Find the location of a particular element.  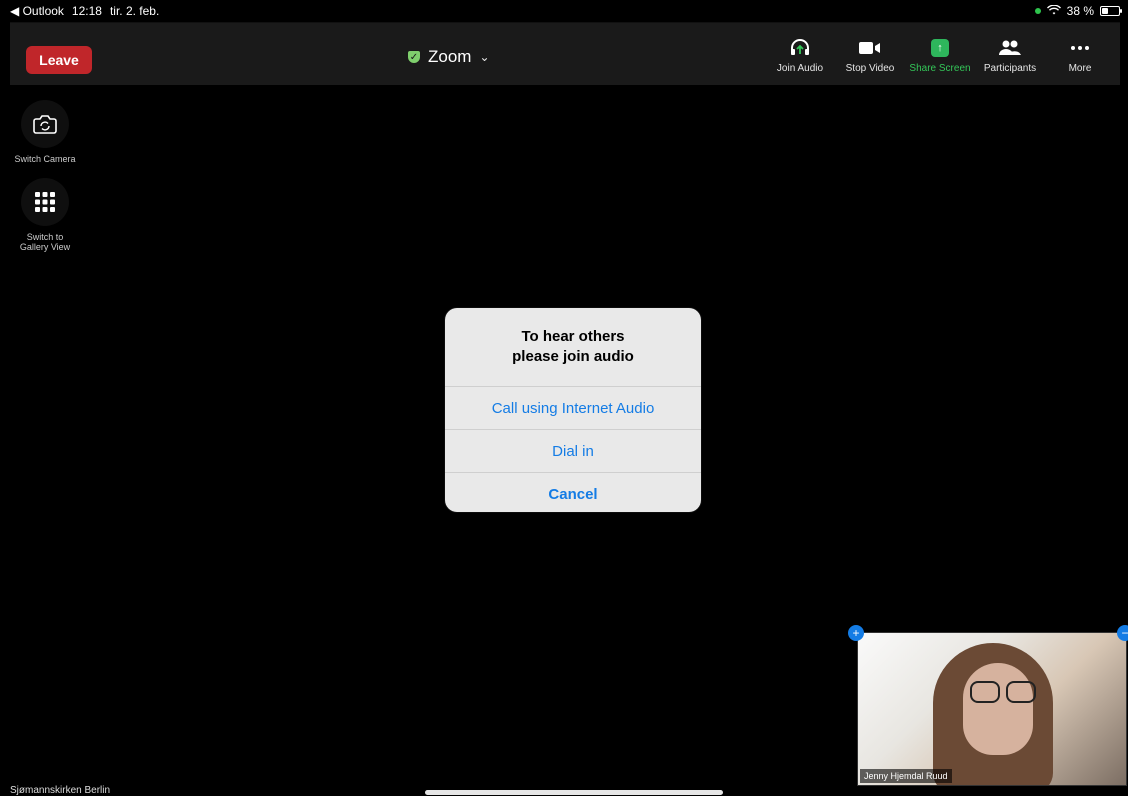

switch-camera-button: Switch Camera is located at coordinates (45, 132).